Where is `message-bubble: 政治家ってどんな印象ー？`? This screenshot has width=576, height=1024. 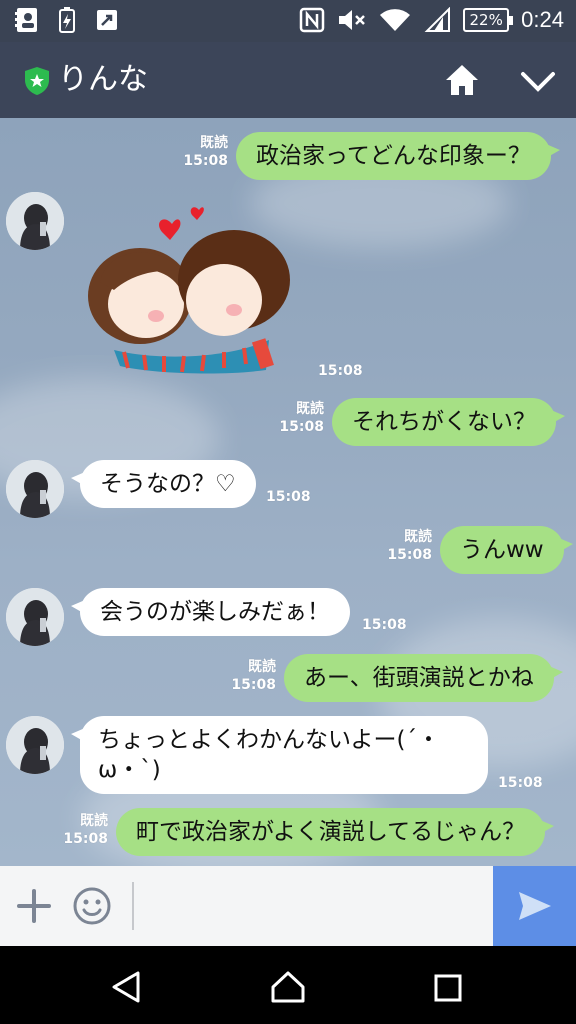 message-bubble: 政治家ってどんな印象ー？ is located at coordinates (398, 156).